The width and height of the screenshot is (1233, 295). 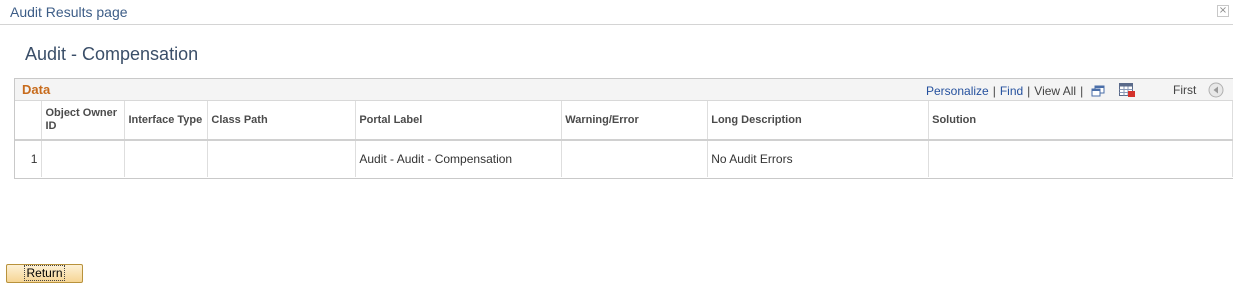 I want to click on new-window-icon, so click(x=1098, y=92).